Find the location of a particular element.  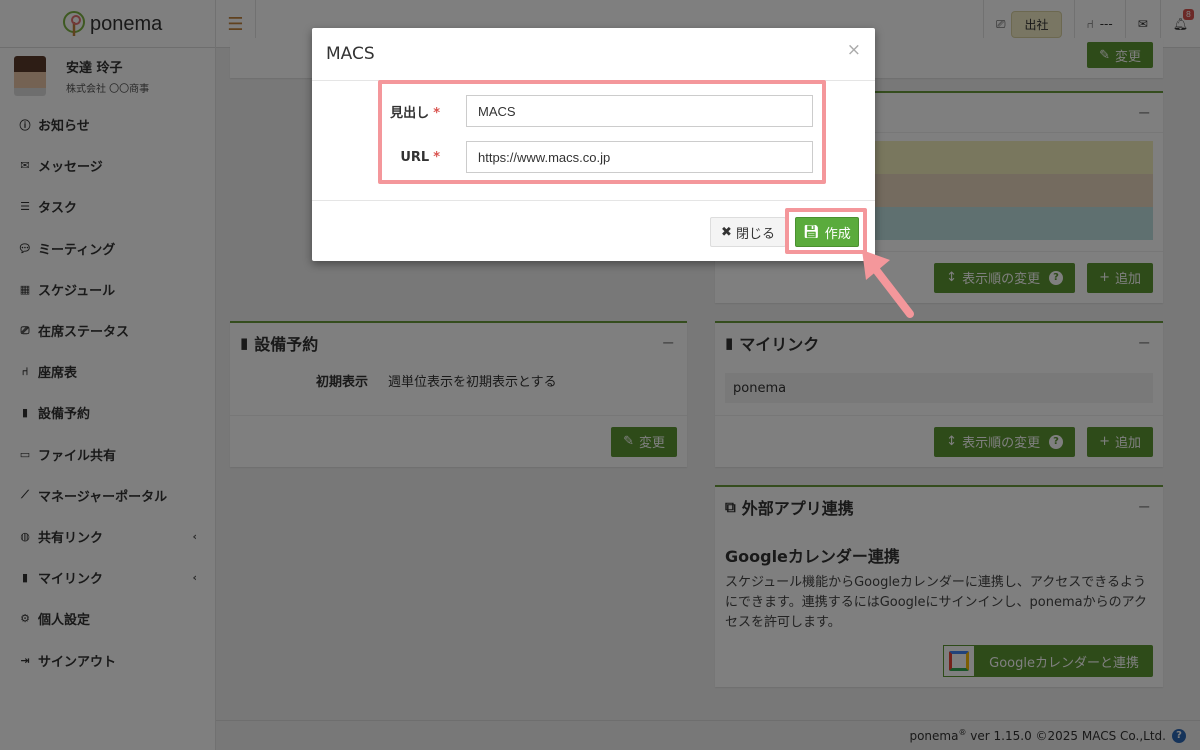

heading-input is located at coordinates (639, 111).